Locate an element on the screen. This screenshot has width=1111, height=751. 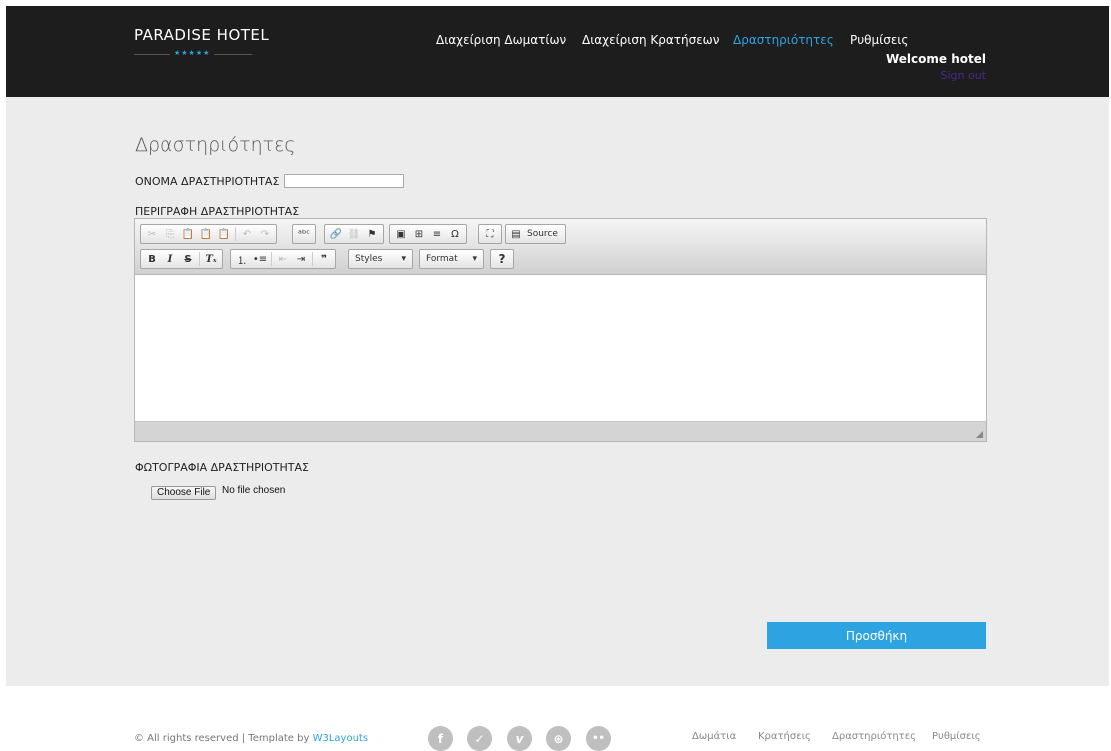
signout-link: Sign out is located at coordinates (963, 75).